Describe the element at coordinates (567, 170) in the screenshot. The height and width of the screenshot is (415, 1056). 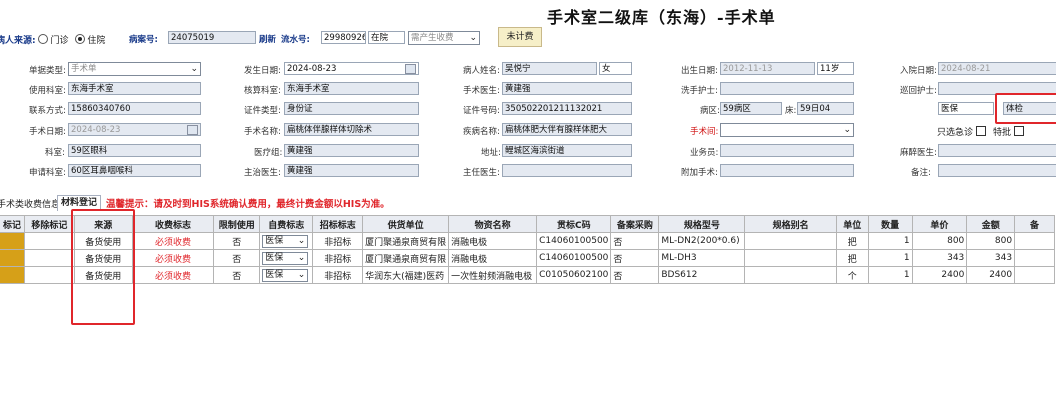
I see `chief-field` at that location.